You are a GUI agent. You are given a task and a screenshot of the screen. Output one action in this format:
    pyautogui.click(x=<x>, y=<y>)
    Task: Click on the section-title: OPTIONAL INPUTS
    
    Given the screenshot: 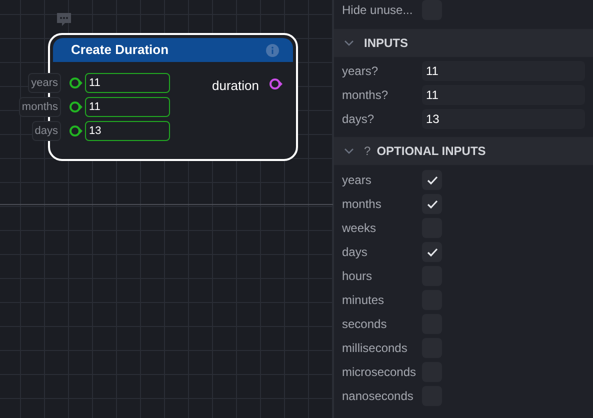 What is the action you would take?
    pyautogui.click(x=431, y=151)
    